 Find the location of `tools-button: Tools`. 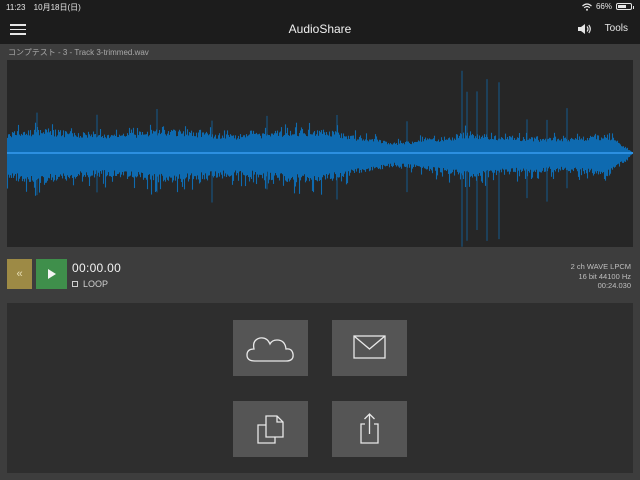

tools-button: Tools is located at coordinates (616, 28).